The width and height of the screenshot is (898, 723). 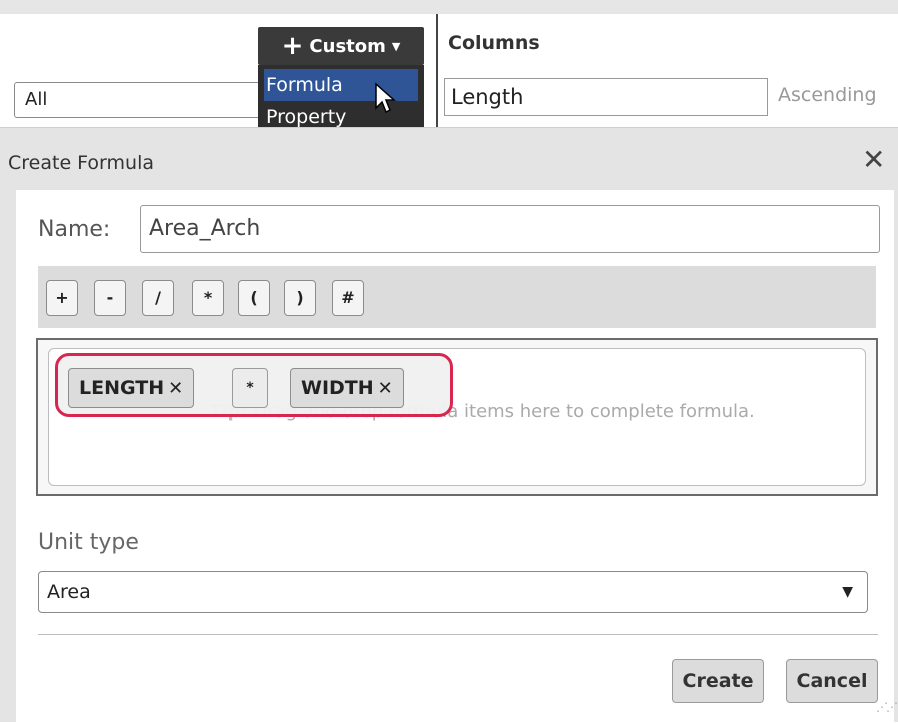 What do you see at coordinates (457, 297) in the screenshot?
I see `operator-toolbar: + - / * ( ) #` at bounding box center [457, 297].